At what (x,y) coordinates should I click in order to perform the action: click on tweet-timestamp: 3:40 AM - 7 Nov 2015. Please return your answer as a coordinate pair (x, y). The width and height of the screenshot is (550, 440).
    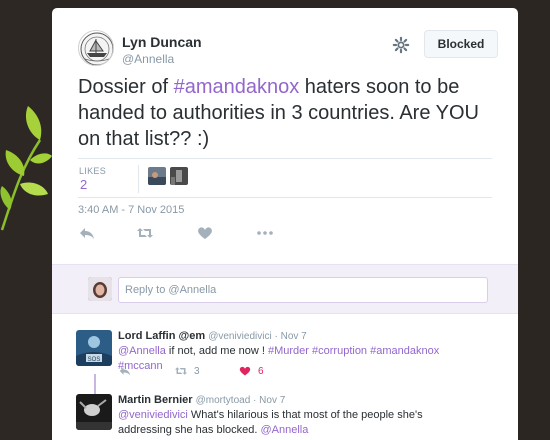
    Looking at the image, I should click on (131, 210).